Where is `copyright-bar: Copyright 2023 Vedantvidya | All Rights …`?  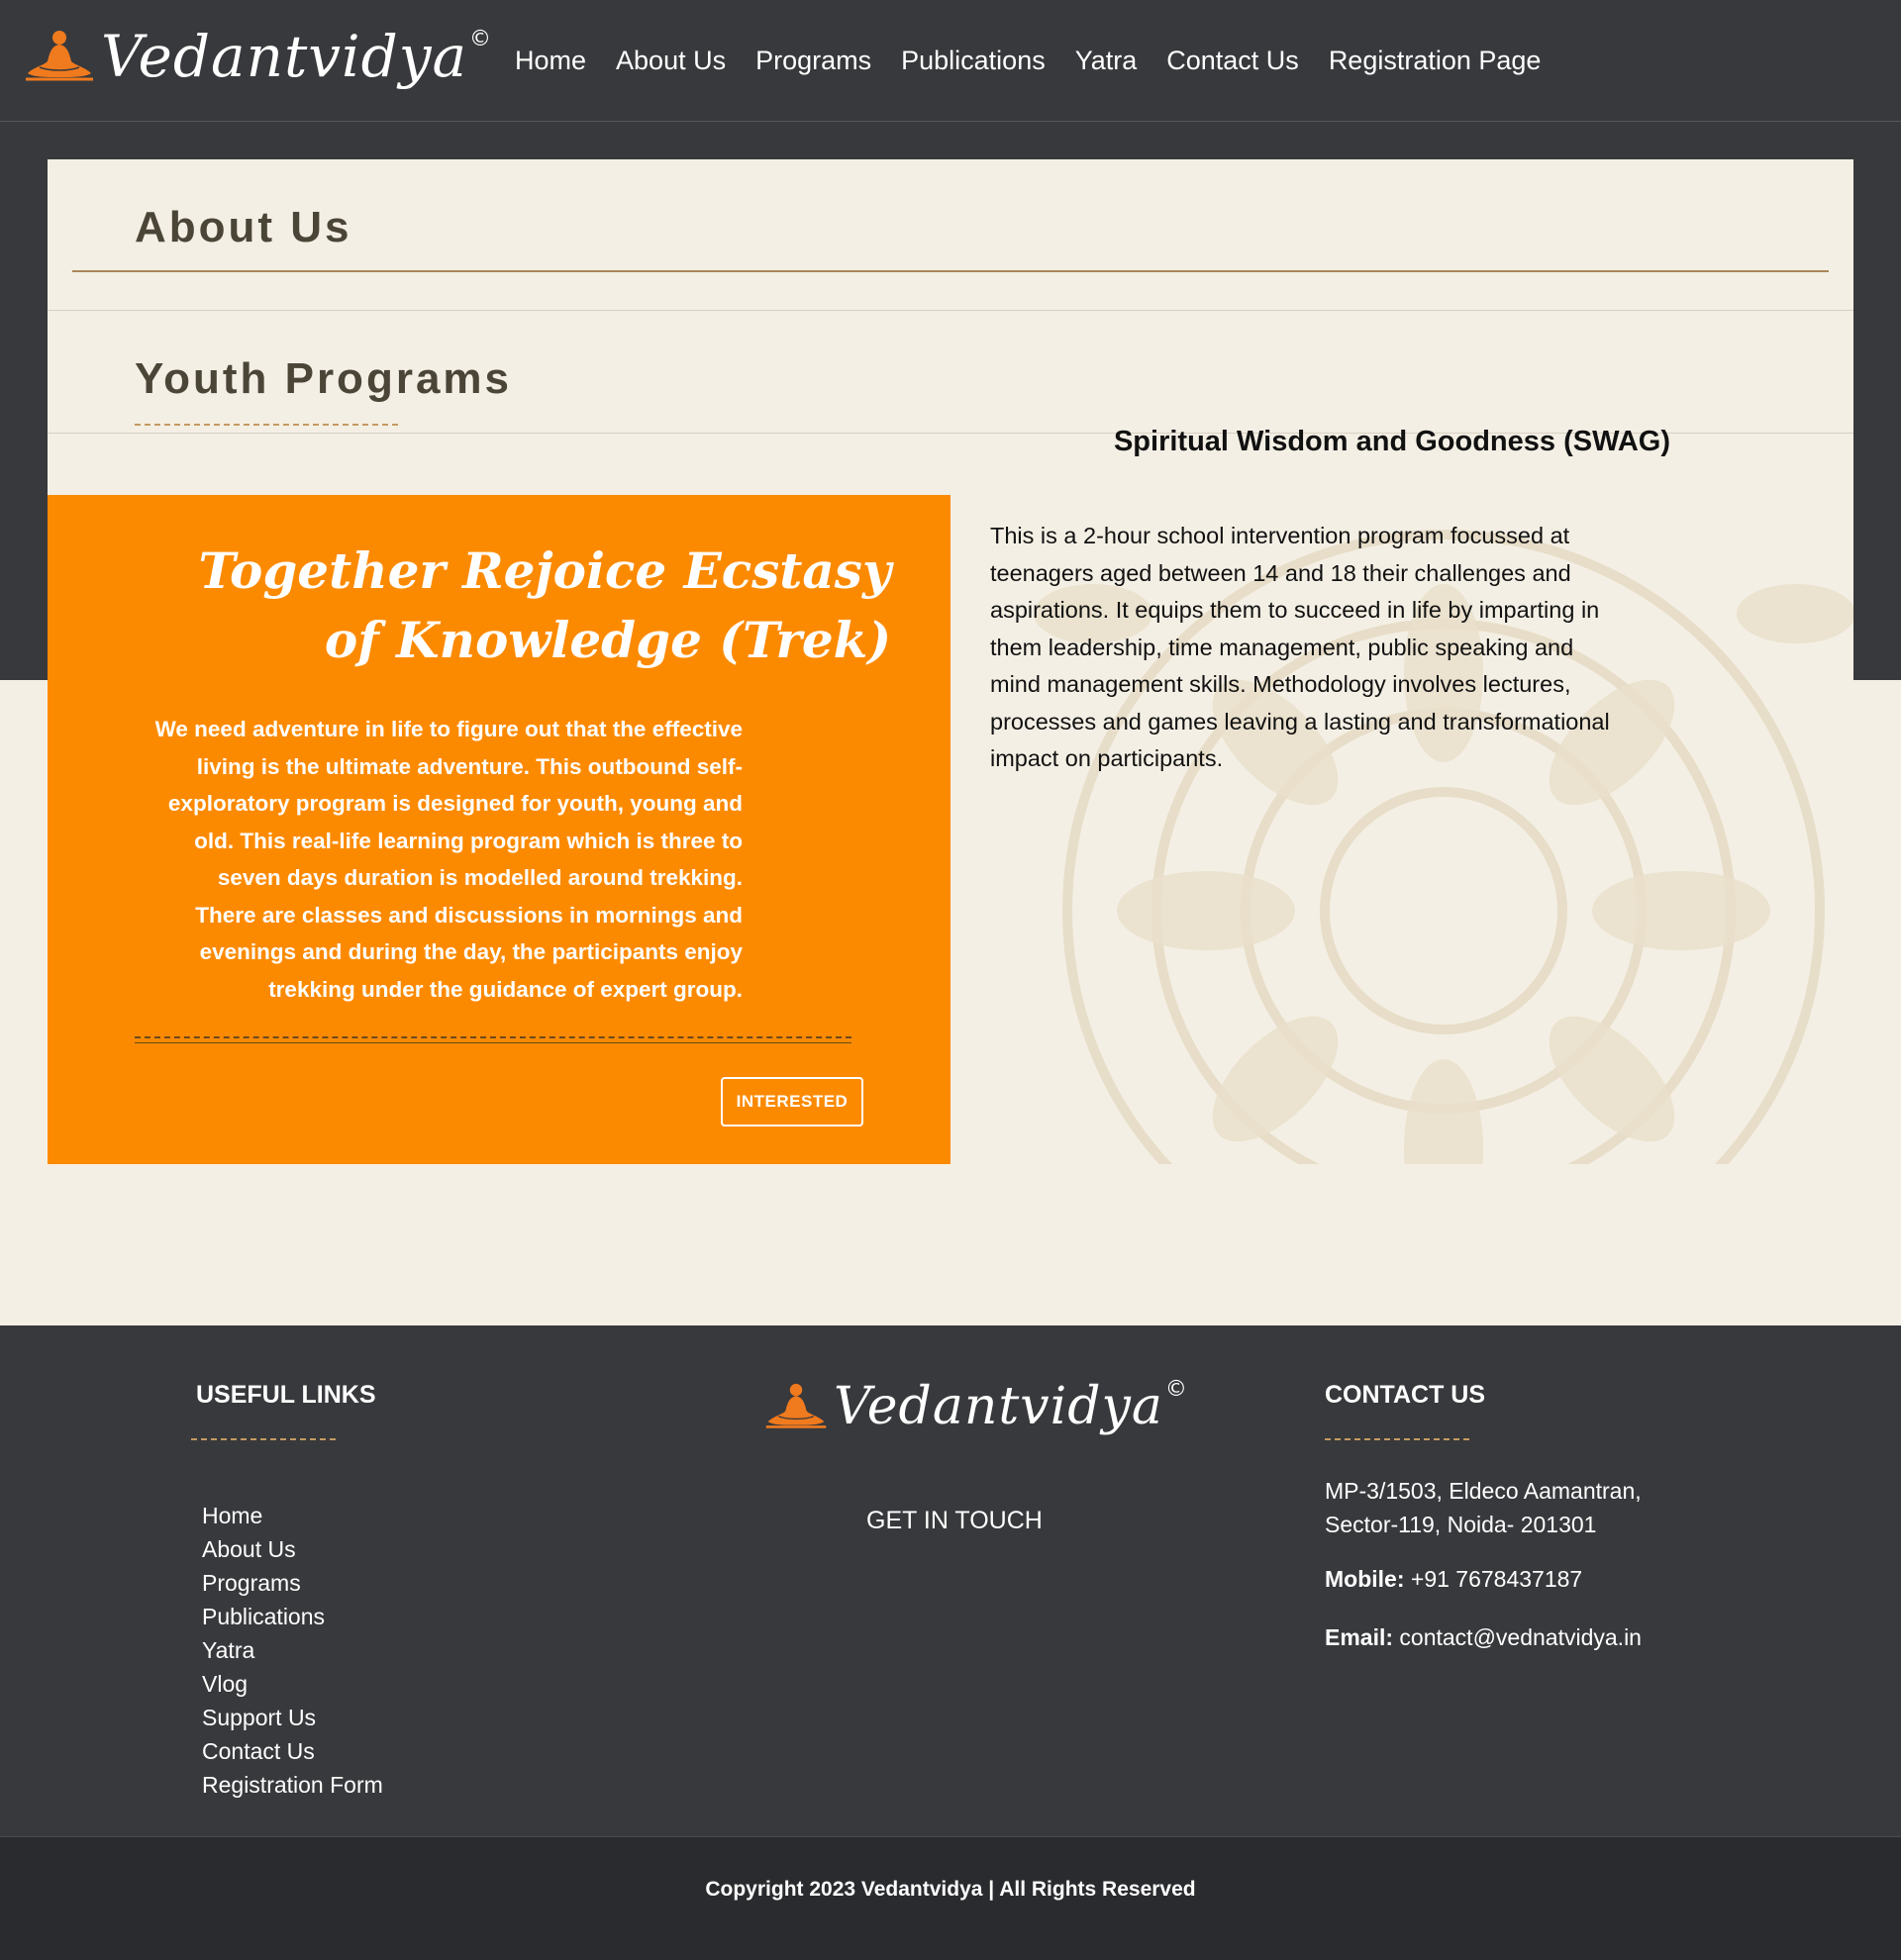
copyright-bar: Copyright 2023 Vedantvidya | All Rights … is located at coordinates (950, 1898).